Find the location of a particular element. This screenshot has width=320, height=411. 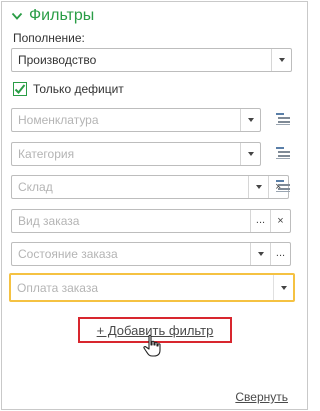

deficit-checkbox is located at coordinates (20, 89).